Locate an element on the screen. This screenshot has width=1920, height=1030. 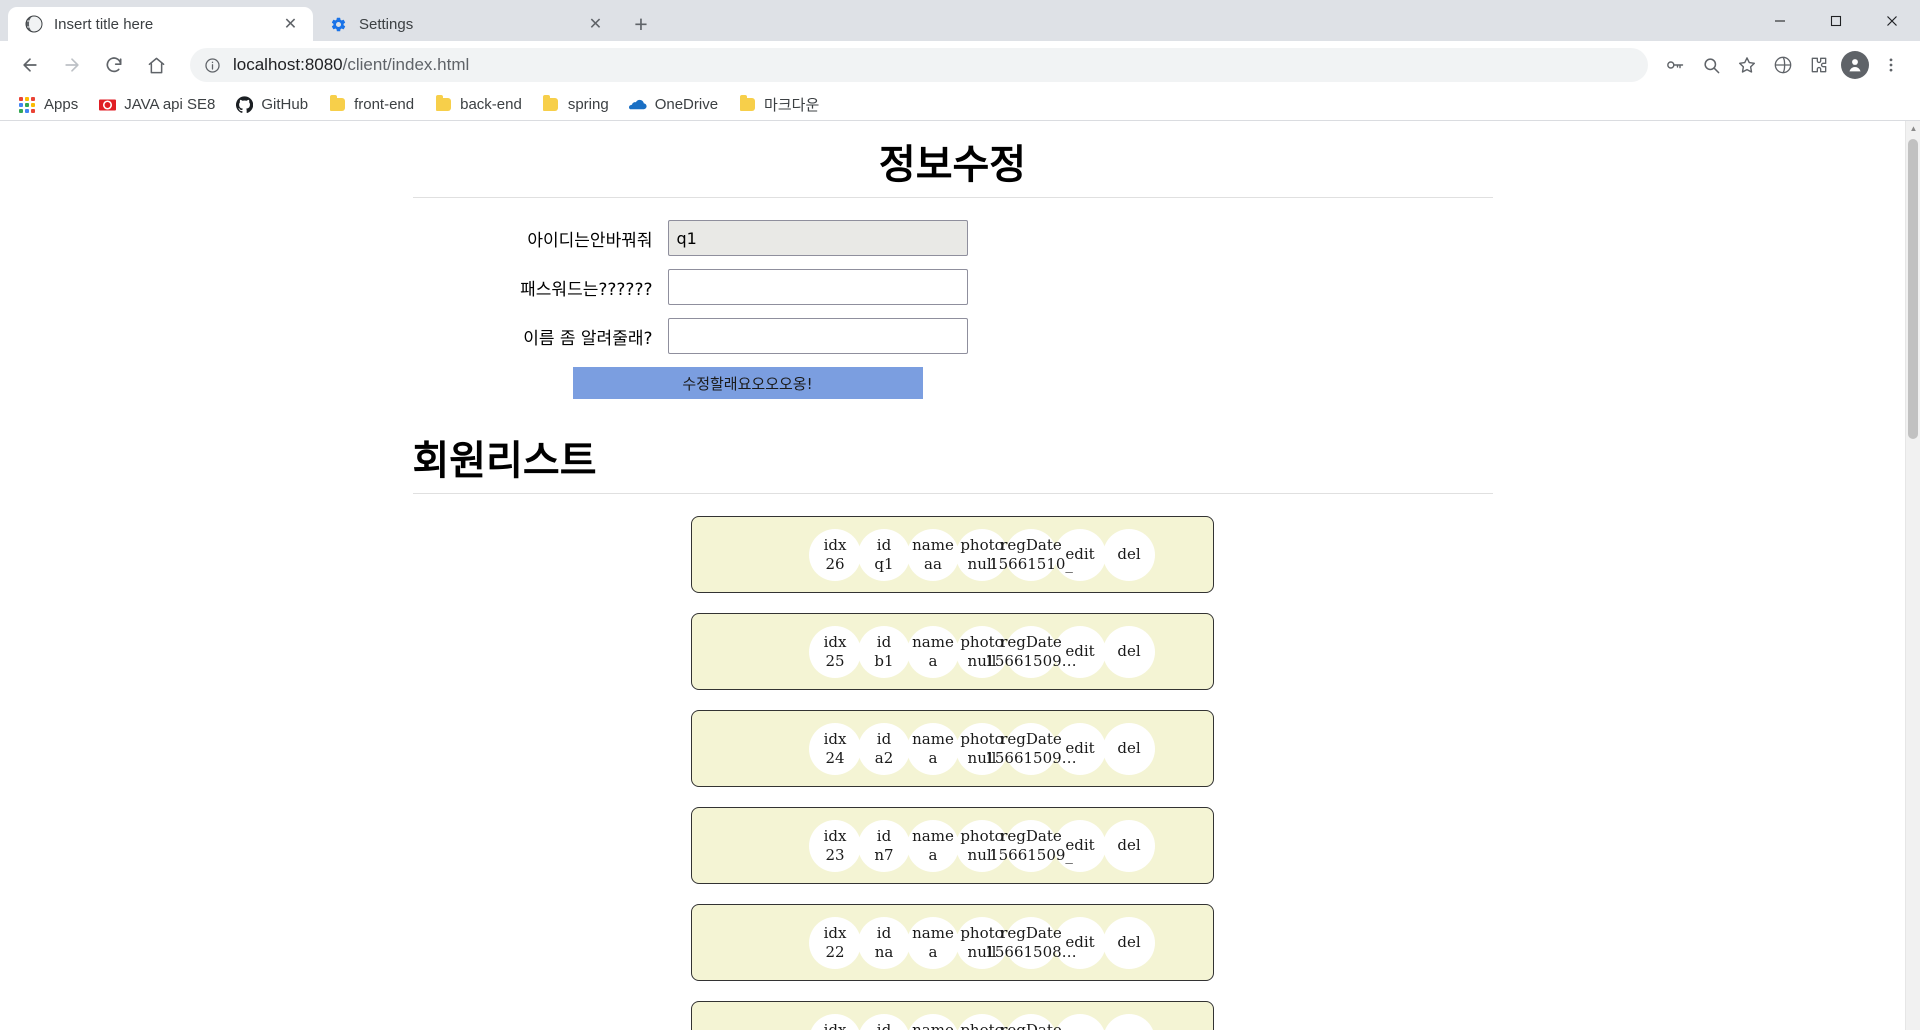
close-window-button is located at coordinates (1892, 20).